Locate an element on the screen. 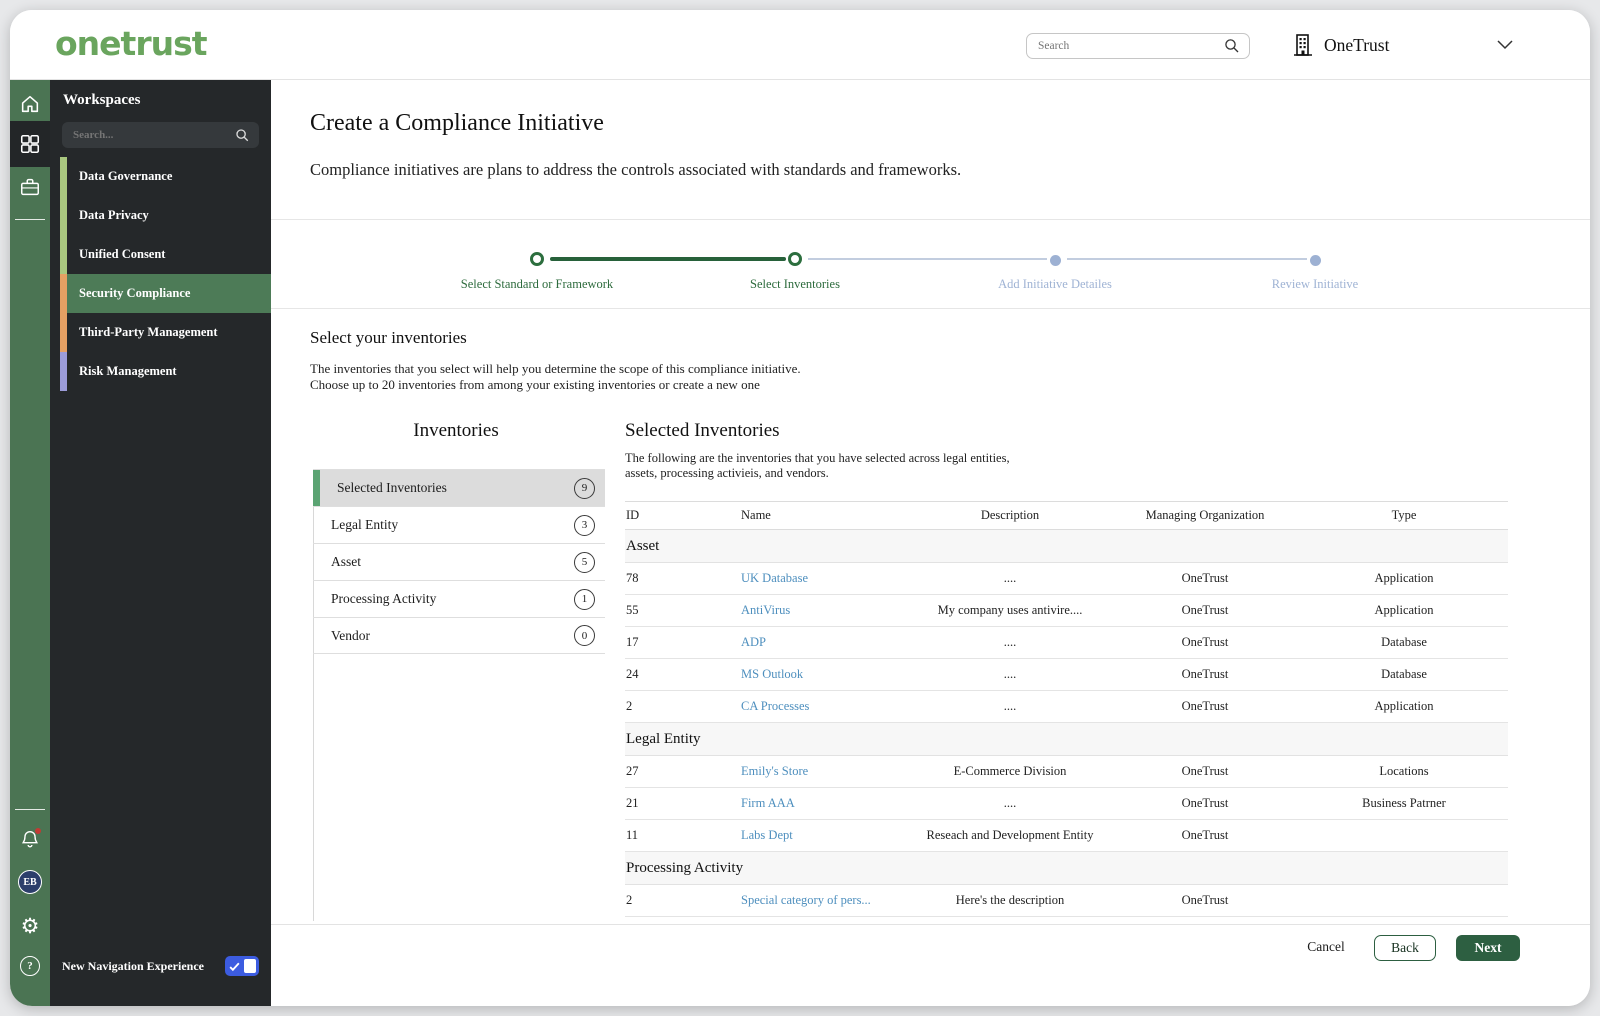  inventory-filter-asset: Asset 5 is located at coordinates (459, 561).